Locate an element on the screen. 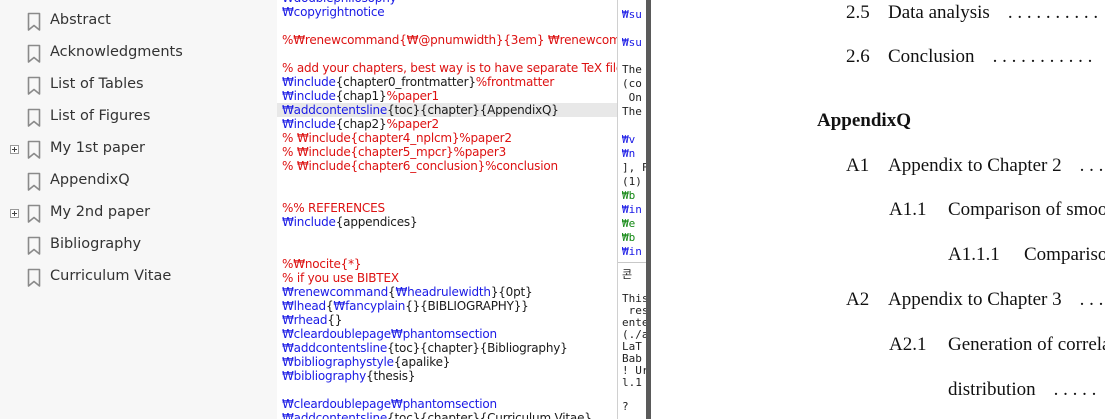  log-line: On is located at coordinates (632, 97).